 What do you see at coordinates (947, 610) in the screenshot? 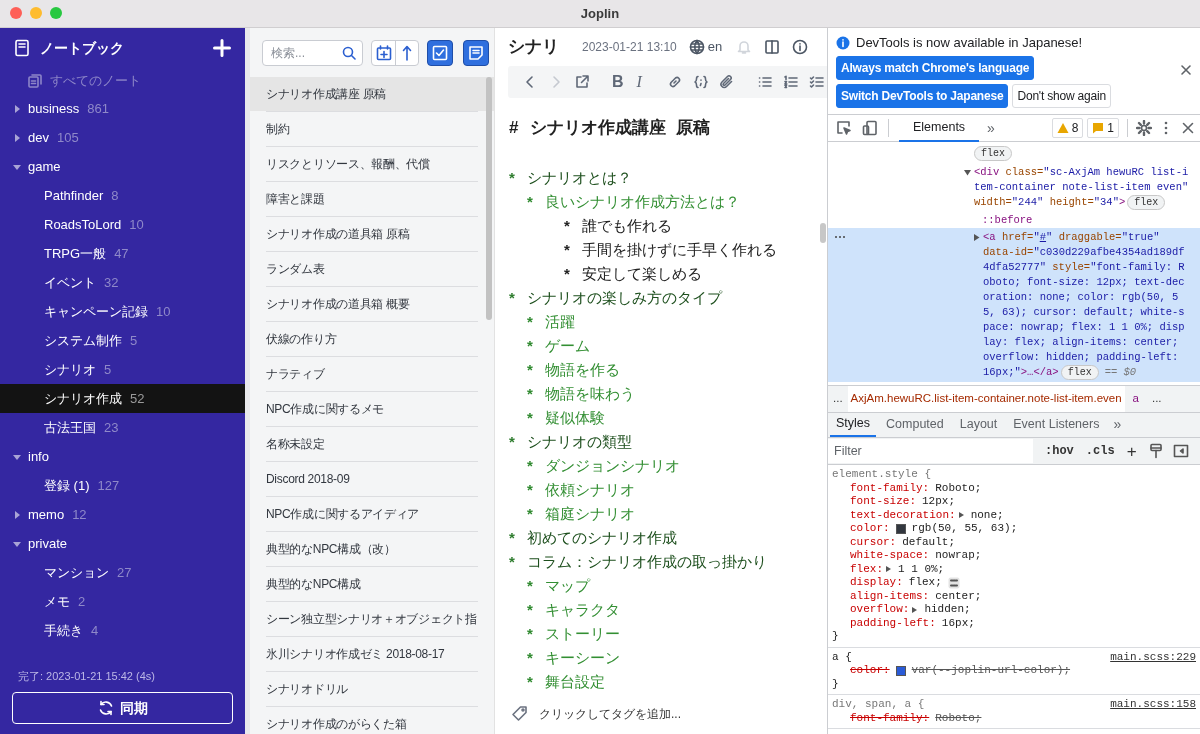
I see `css-property-value: hidden;` at bounding box center [947, 610].